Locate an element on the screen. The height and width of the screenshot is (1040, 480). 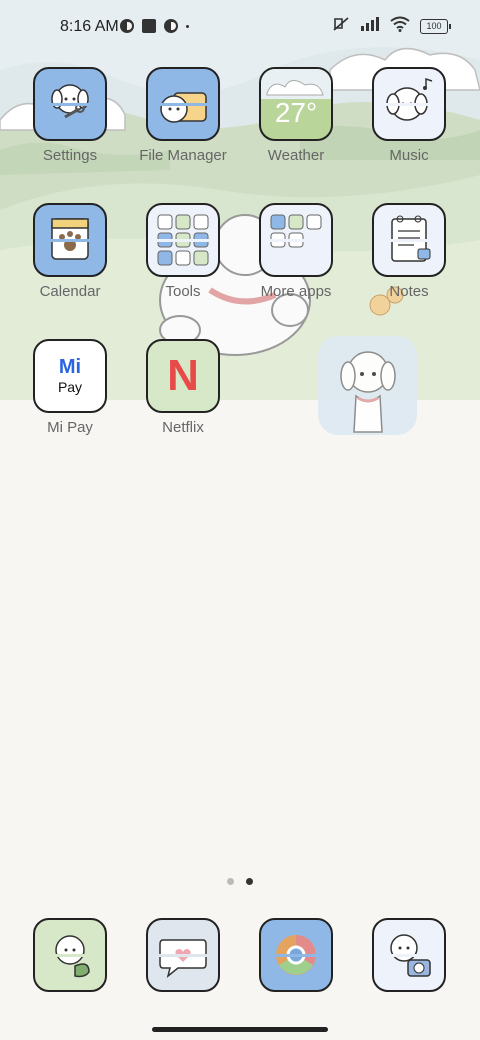
netflix-icon: N is located at coordinates (183, 376).